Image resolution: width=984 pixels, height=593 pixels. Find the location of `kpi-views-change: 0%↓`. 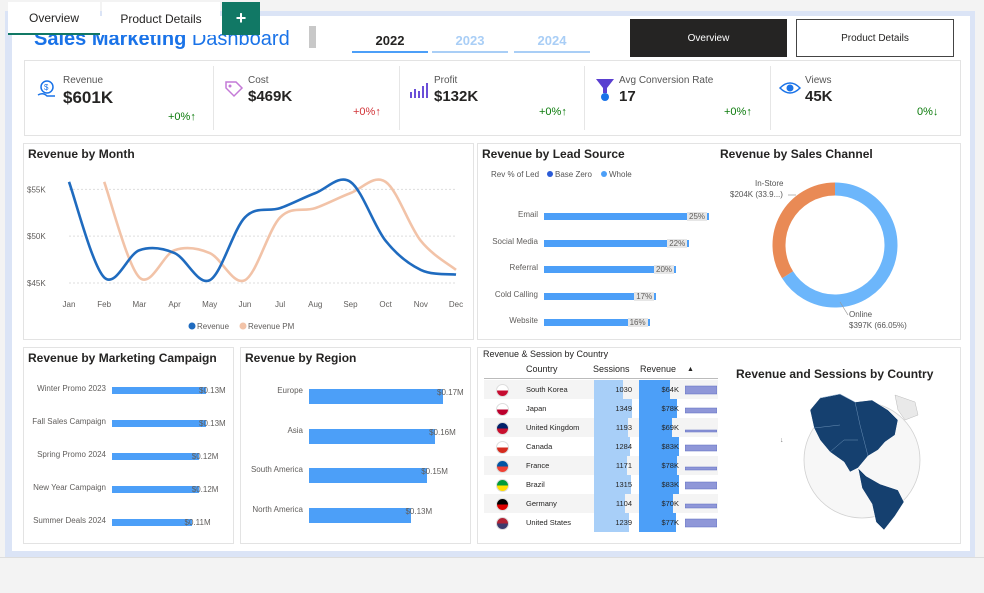

kpi-views-change: 0%↓ is located at coordinates (928, 112).